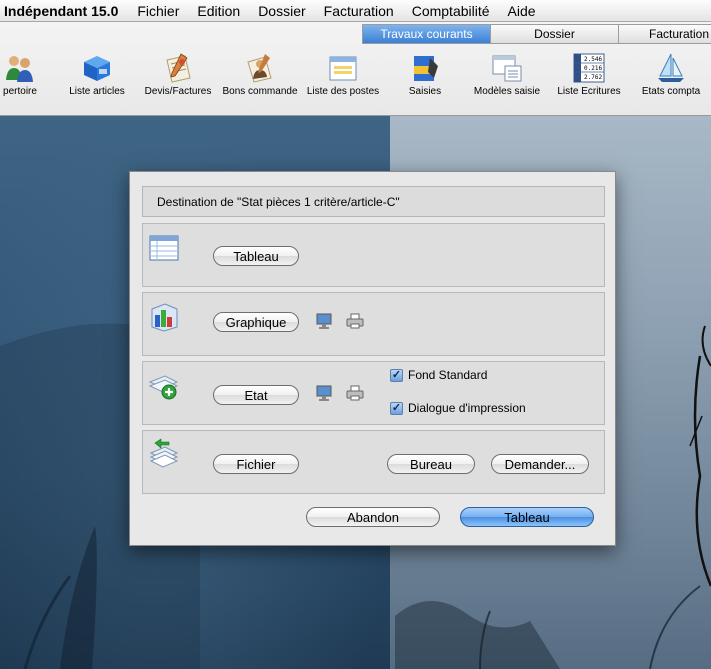  Describe the element at coordinates (163, 387) in the screenshot. I see `report-add-icon` at that location.